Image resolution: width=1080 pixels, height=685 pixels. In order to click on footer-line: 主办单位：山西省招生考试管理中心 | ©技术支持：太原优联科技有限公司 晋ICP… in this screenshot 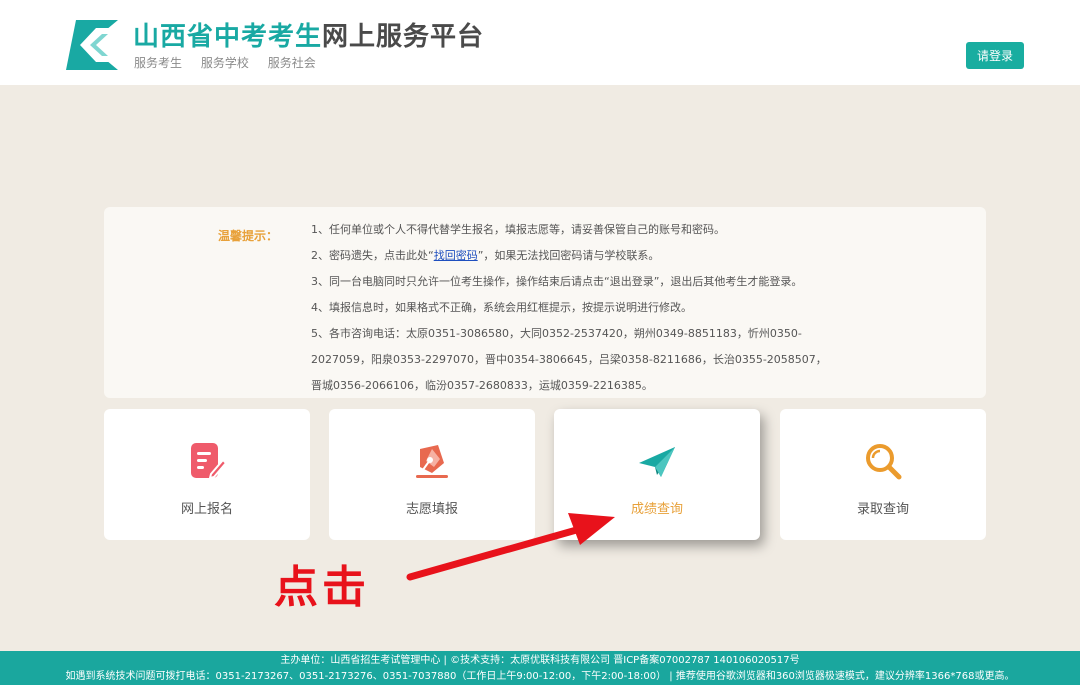, I will do `click(540, 660)`.